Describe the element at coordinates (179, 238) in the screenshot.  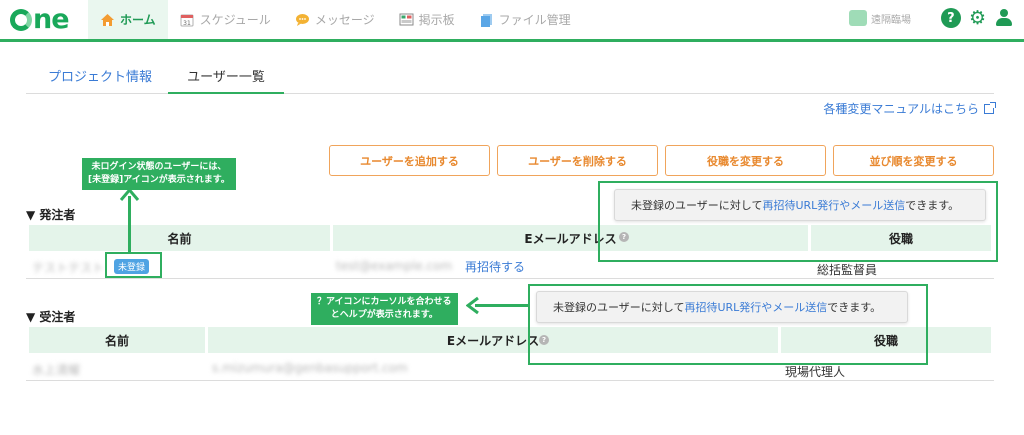
I see `orderer-header-name: 名前` at that location.